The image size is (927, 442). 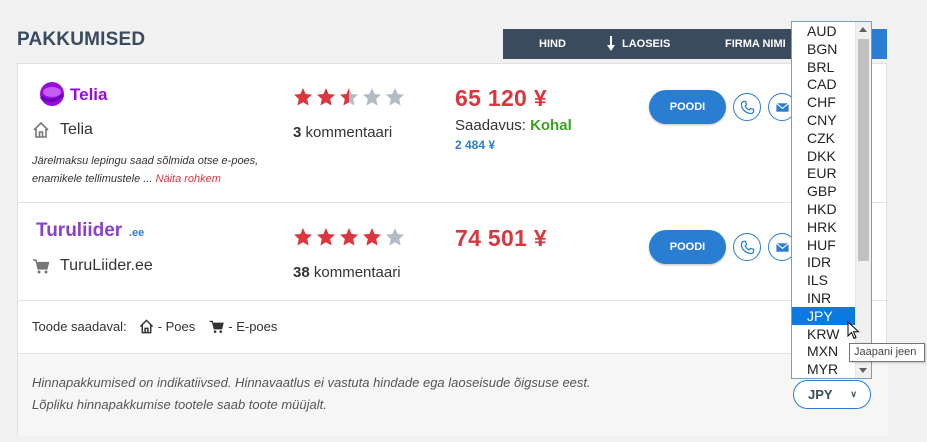 I want to click on sort-price-label: HIND, so click(x=552, y=44).